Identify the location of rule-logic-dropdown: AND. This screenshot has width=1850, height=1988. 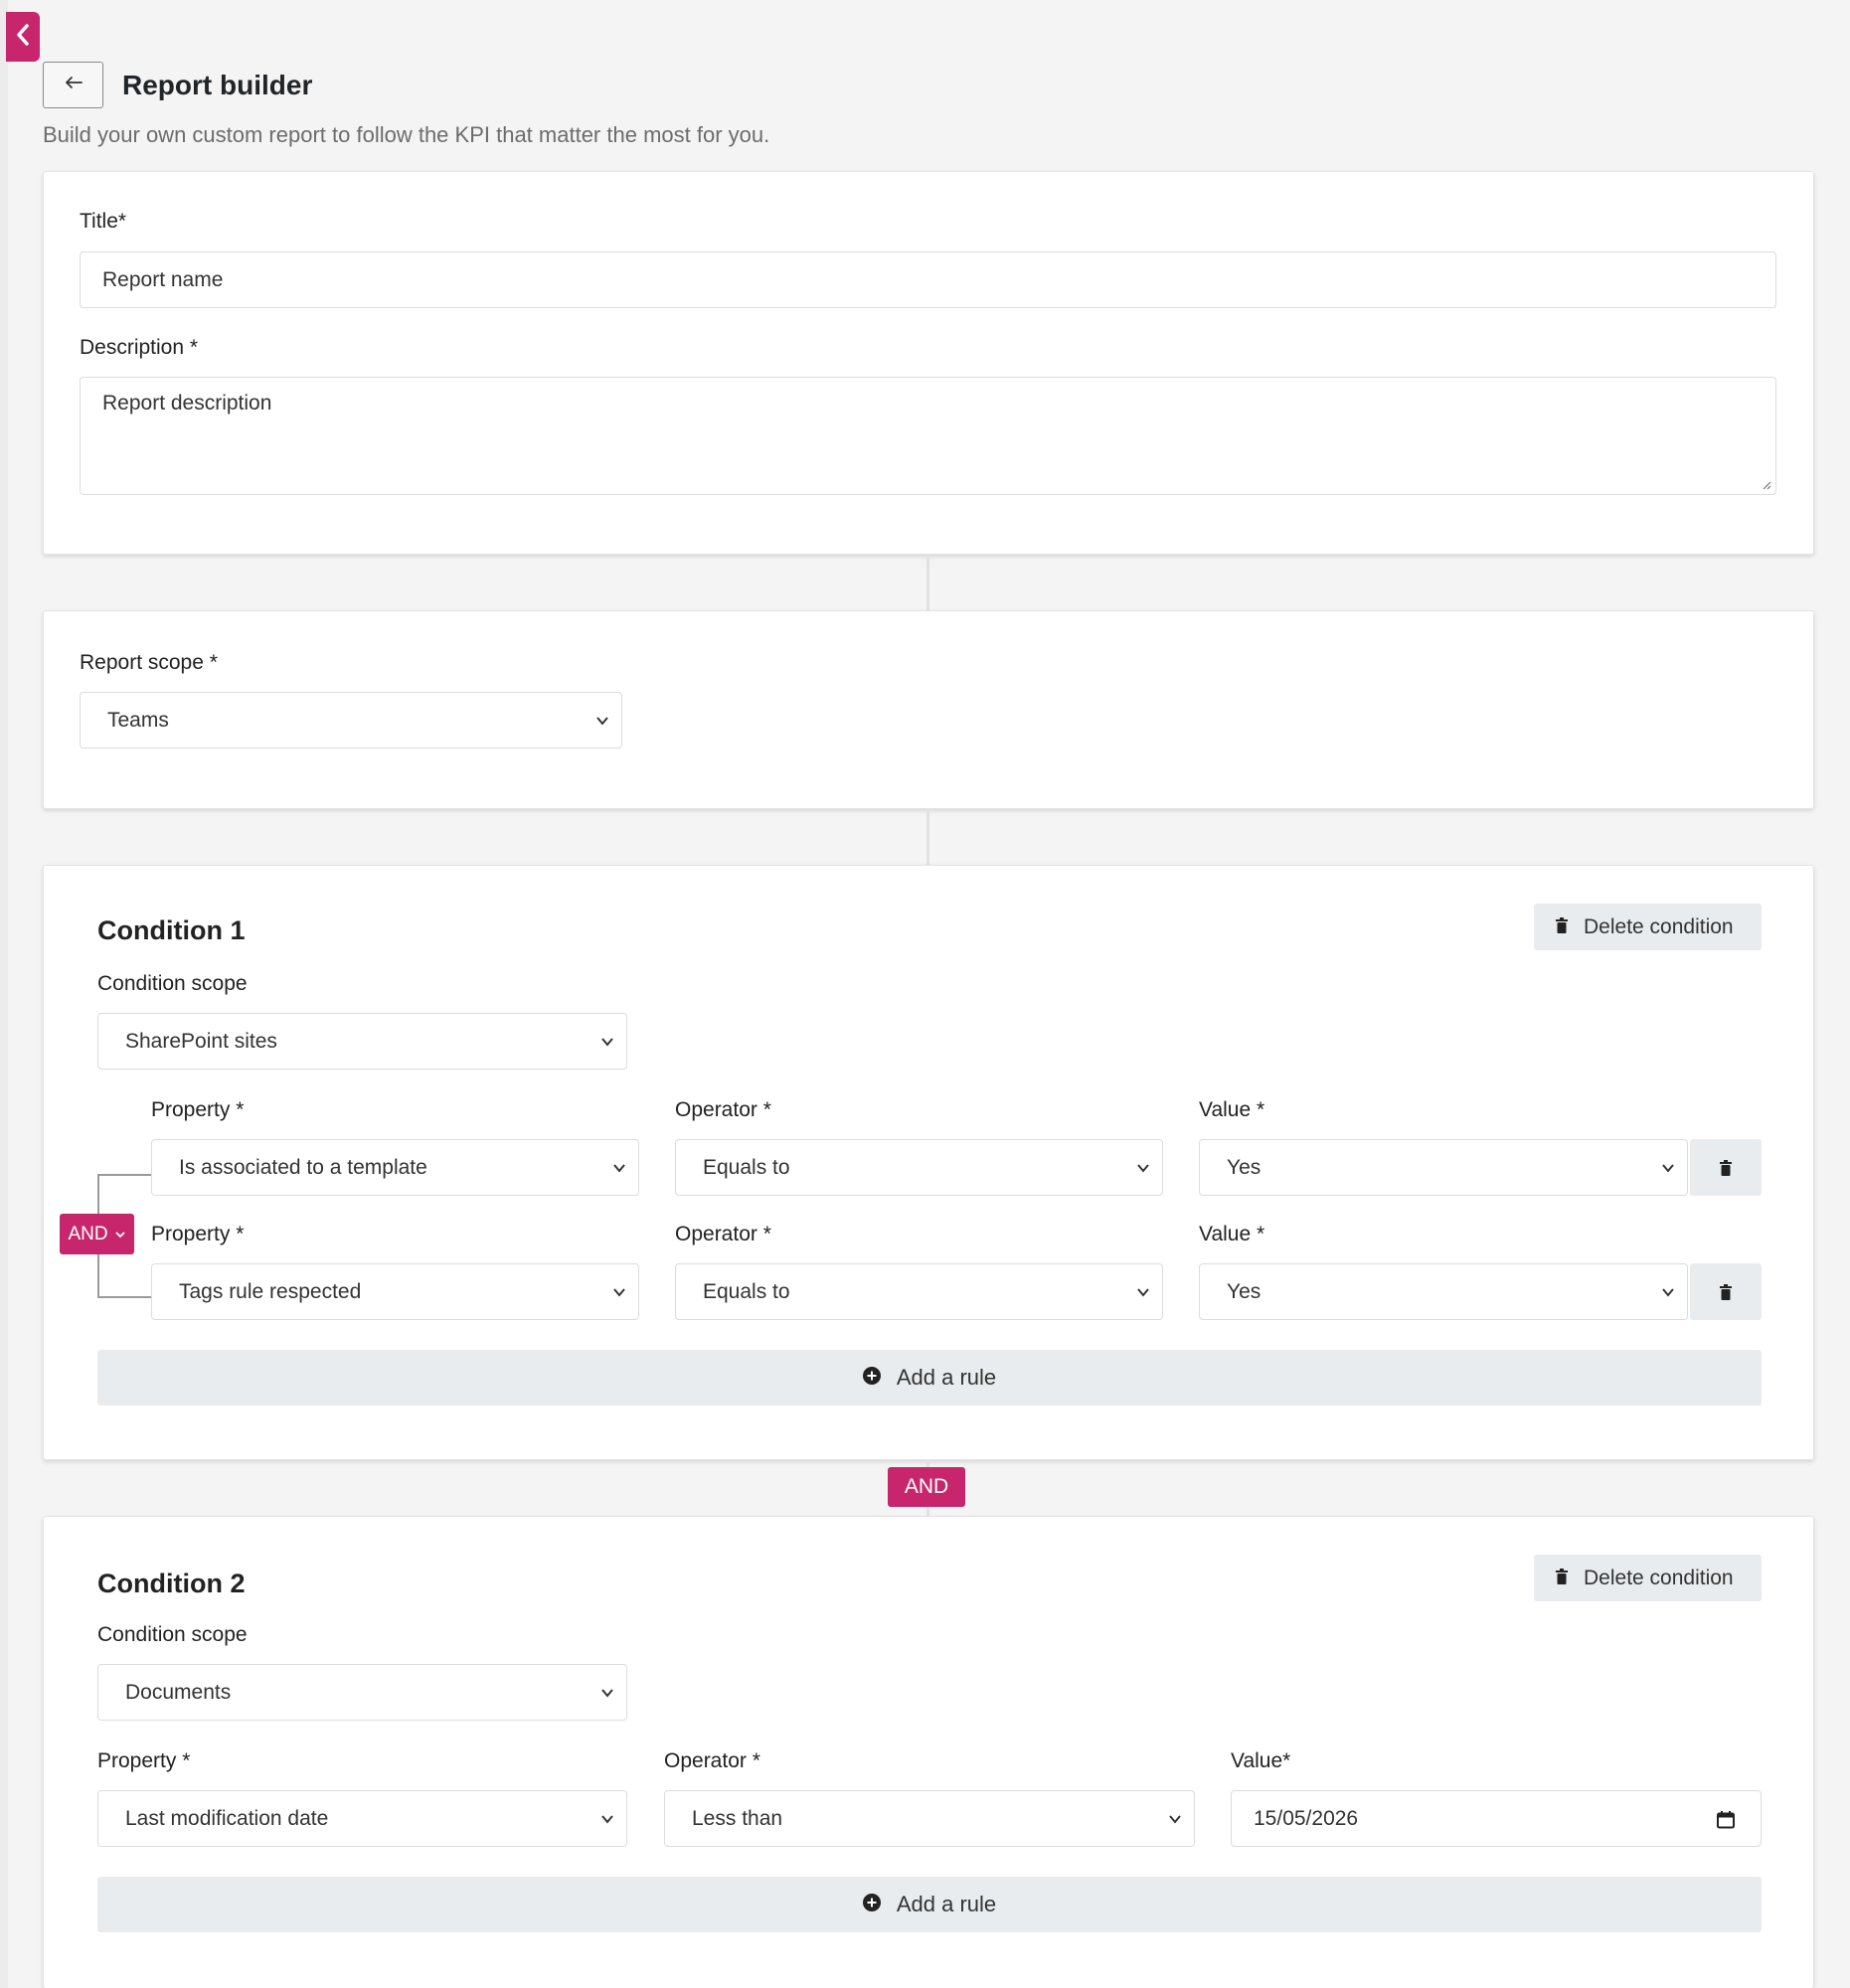
(97, 1234).